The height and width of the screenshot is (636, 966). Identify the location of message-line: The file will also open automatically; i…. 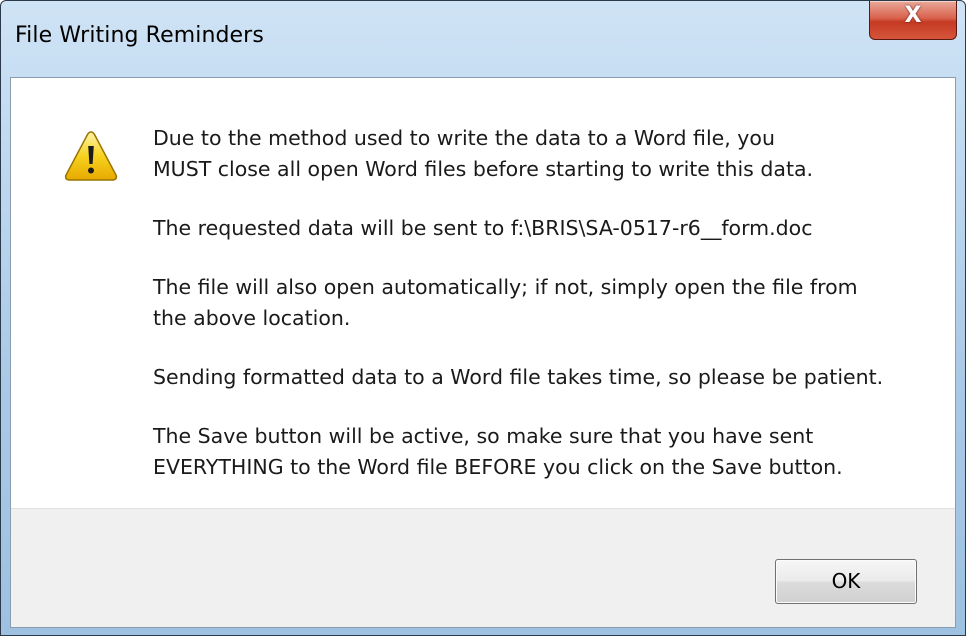
(505, 287).